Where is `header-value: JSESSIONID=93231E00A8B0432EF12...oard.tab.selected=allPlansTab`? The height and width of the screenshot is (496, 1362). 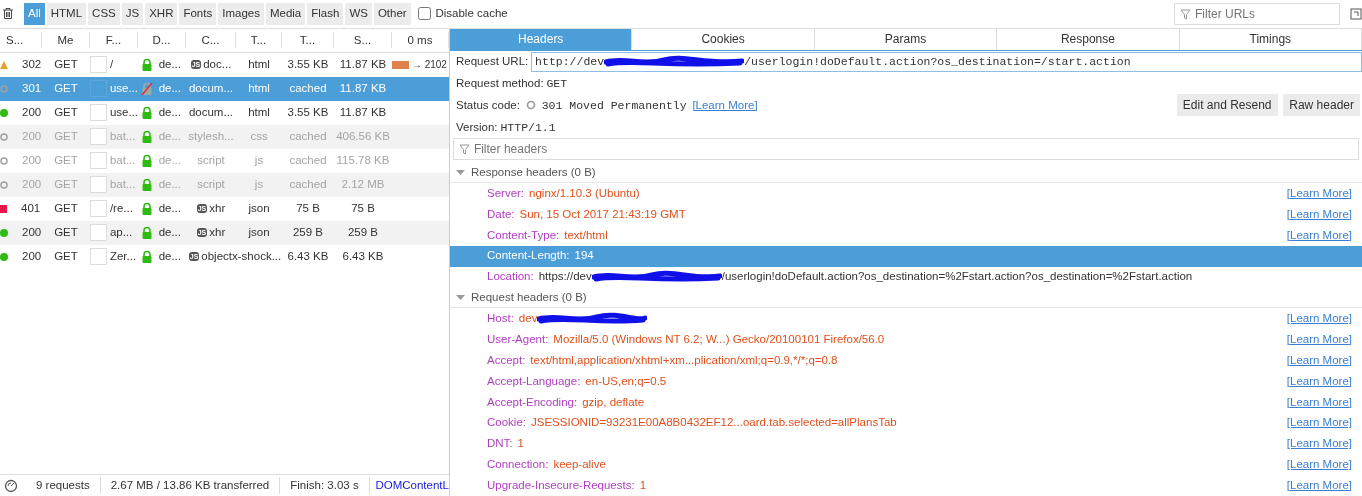
header-value: JSESSIONID=93231E00A8B0432EF12...oard.tab.selected=allPlansTab is located at coordinates (714, 423).